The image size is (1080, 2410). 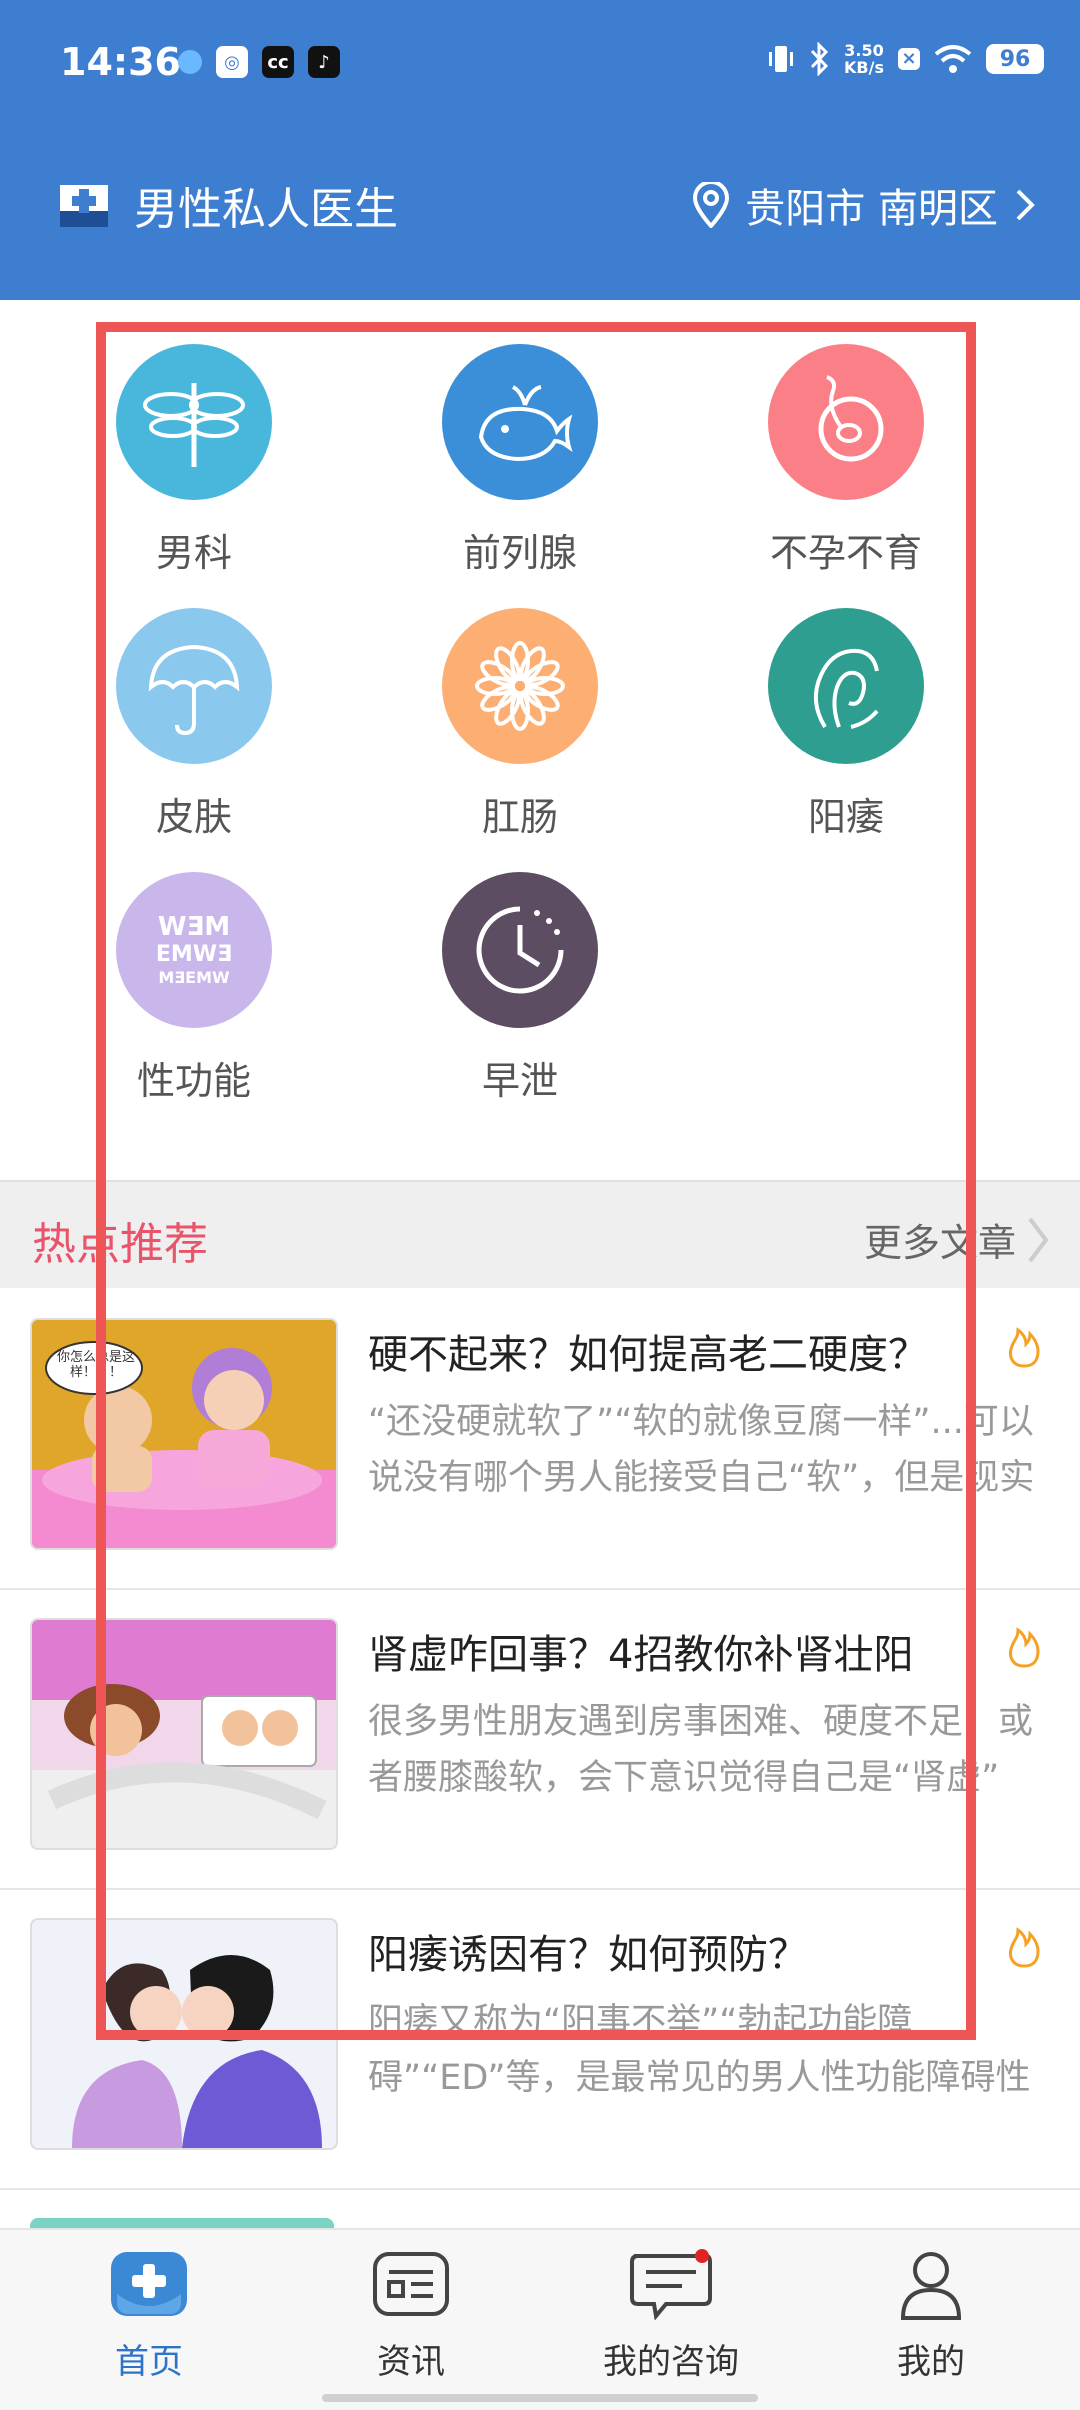 I want to click on chat-icon, so click(x=671, y=2285).